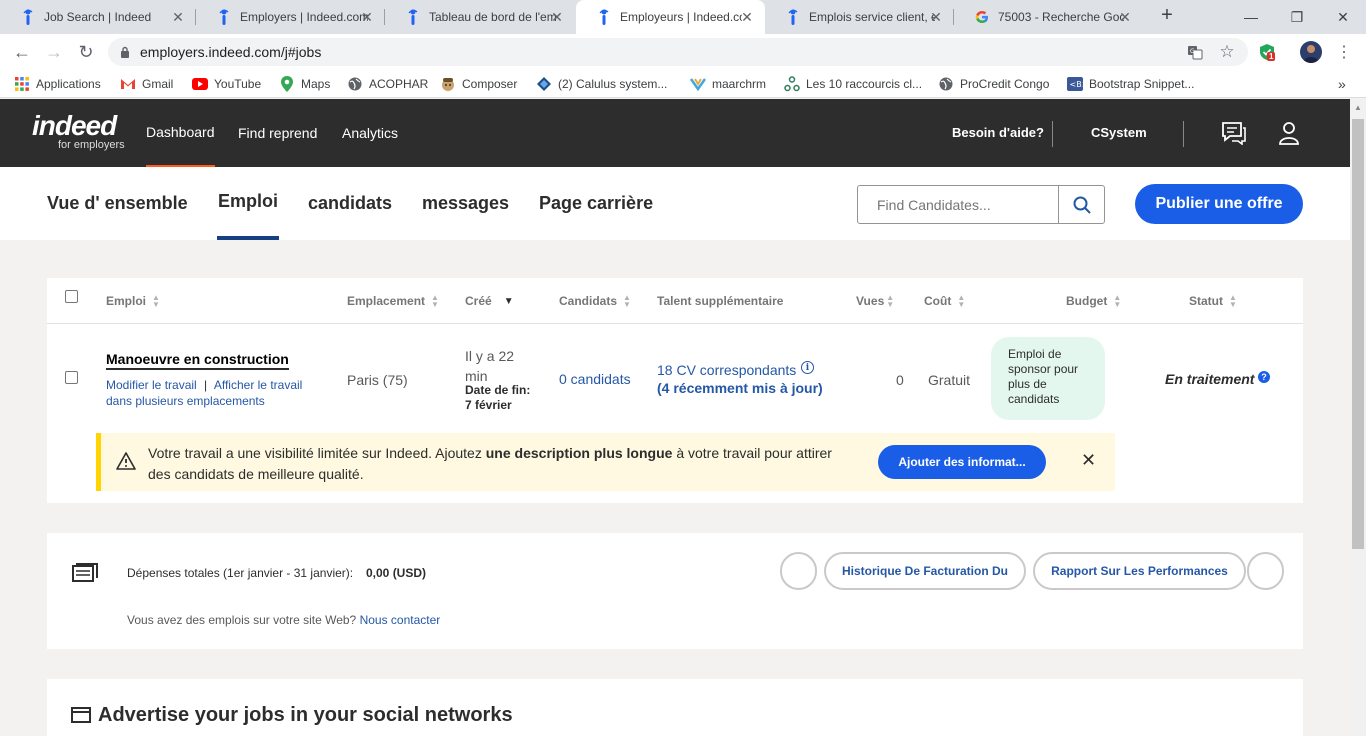  I want to click on publish-job-button: Publier une offre, so click(1219, 204).